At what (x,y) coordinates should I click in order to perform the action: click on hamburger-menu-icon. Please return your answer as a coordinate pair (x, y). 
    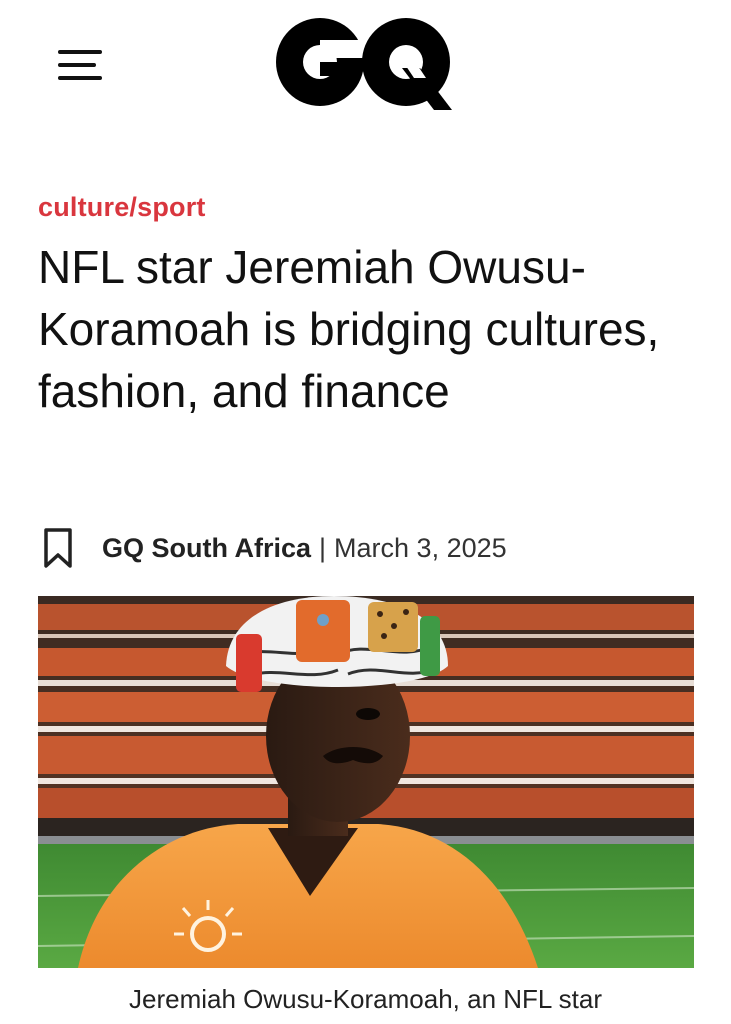
    Looking at the image, I should click on (79, 65).